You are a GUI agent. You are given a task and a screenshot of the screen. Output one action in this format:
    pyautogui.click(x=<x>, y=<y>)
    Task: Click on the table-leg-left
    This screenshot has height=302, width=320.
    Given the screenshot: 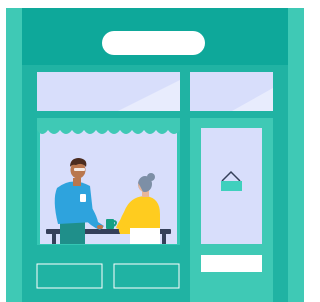 What is the action you would take?
    pyautogui.click(x=54, y=239)
    